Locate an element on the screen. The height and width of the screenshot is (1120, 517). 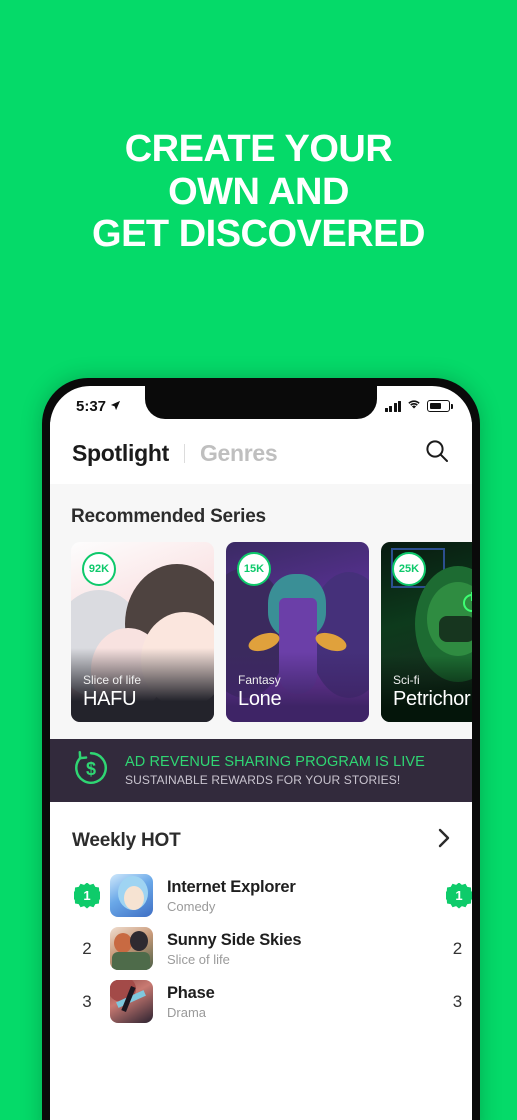
headline-line-2: OWN AND is located at coordinates (258, 191).